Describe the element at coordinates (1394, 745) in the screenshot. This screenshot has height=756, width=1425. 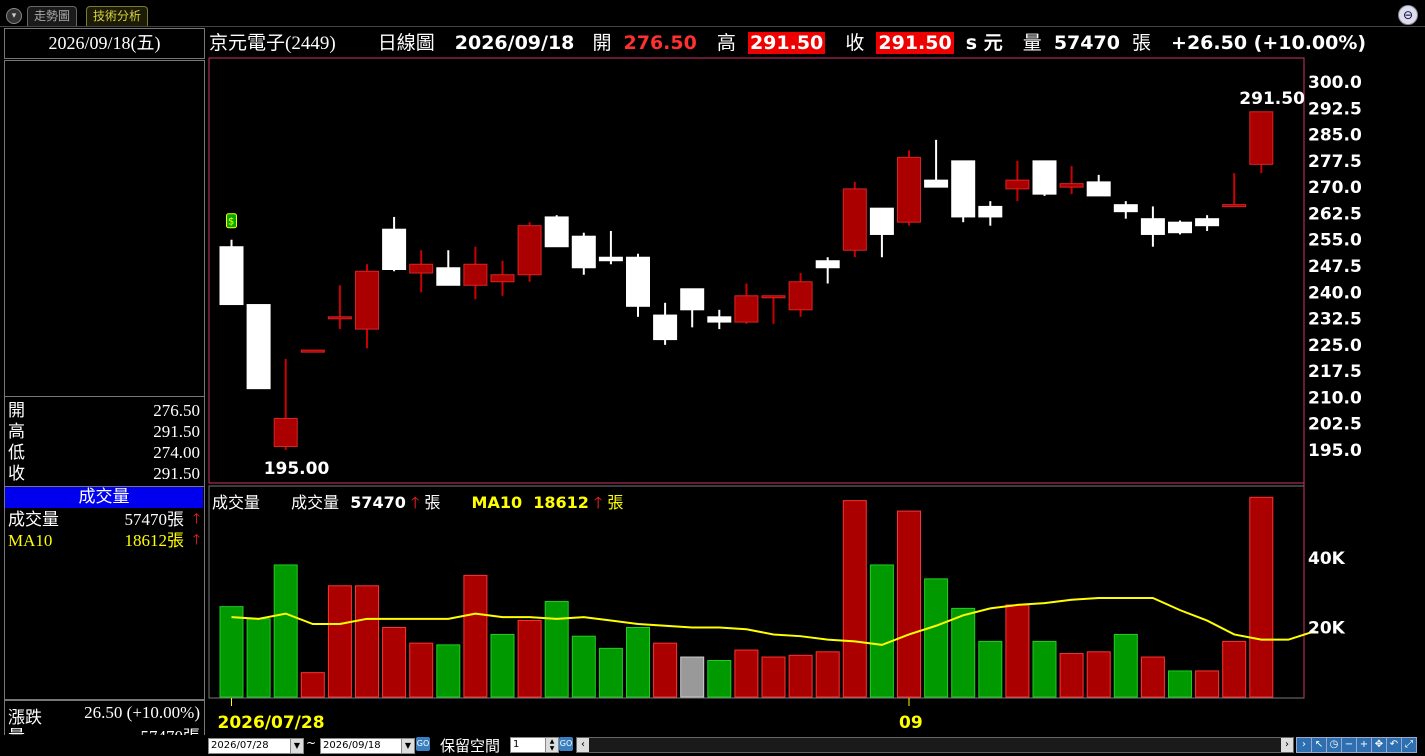
I see `undo-icon: ↶` at that location.